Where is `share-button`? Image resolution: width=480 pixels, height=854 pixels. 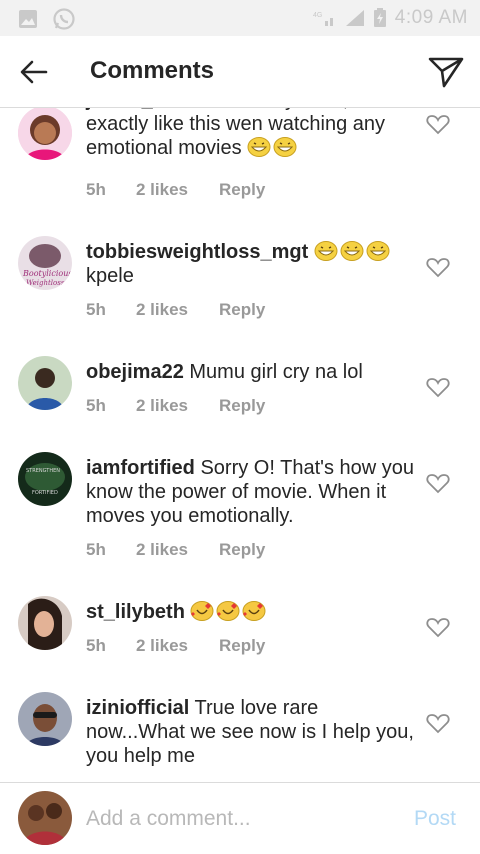 share-button is located at coordinates (446, 72).